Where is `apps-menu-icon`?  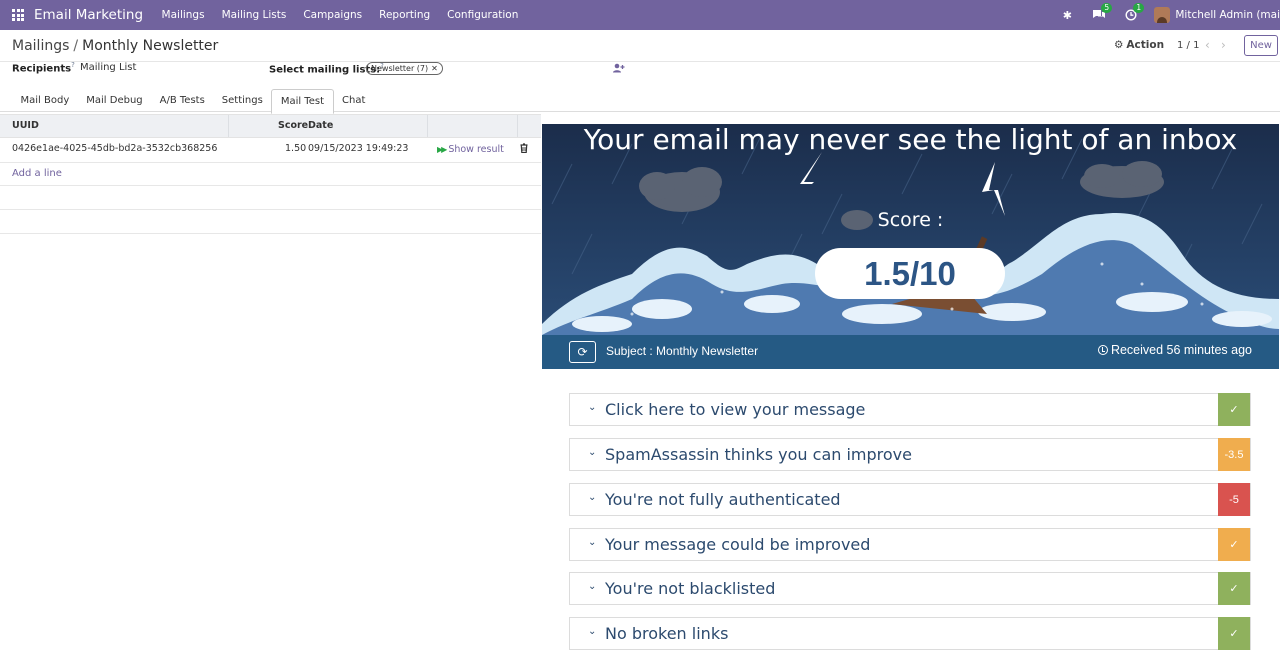
apps-menu-icon is located at coordinates (18, 15).